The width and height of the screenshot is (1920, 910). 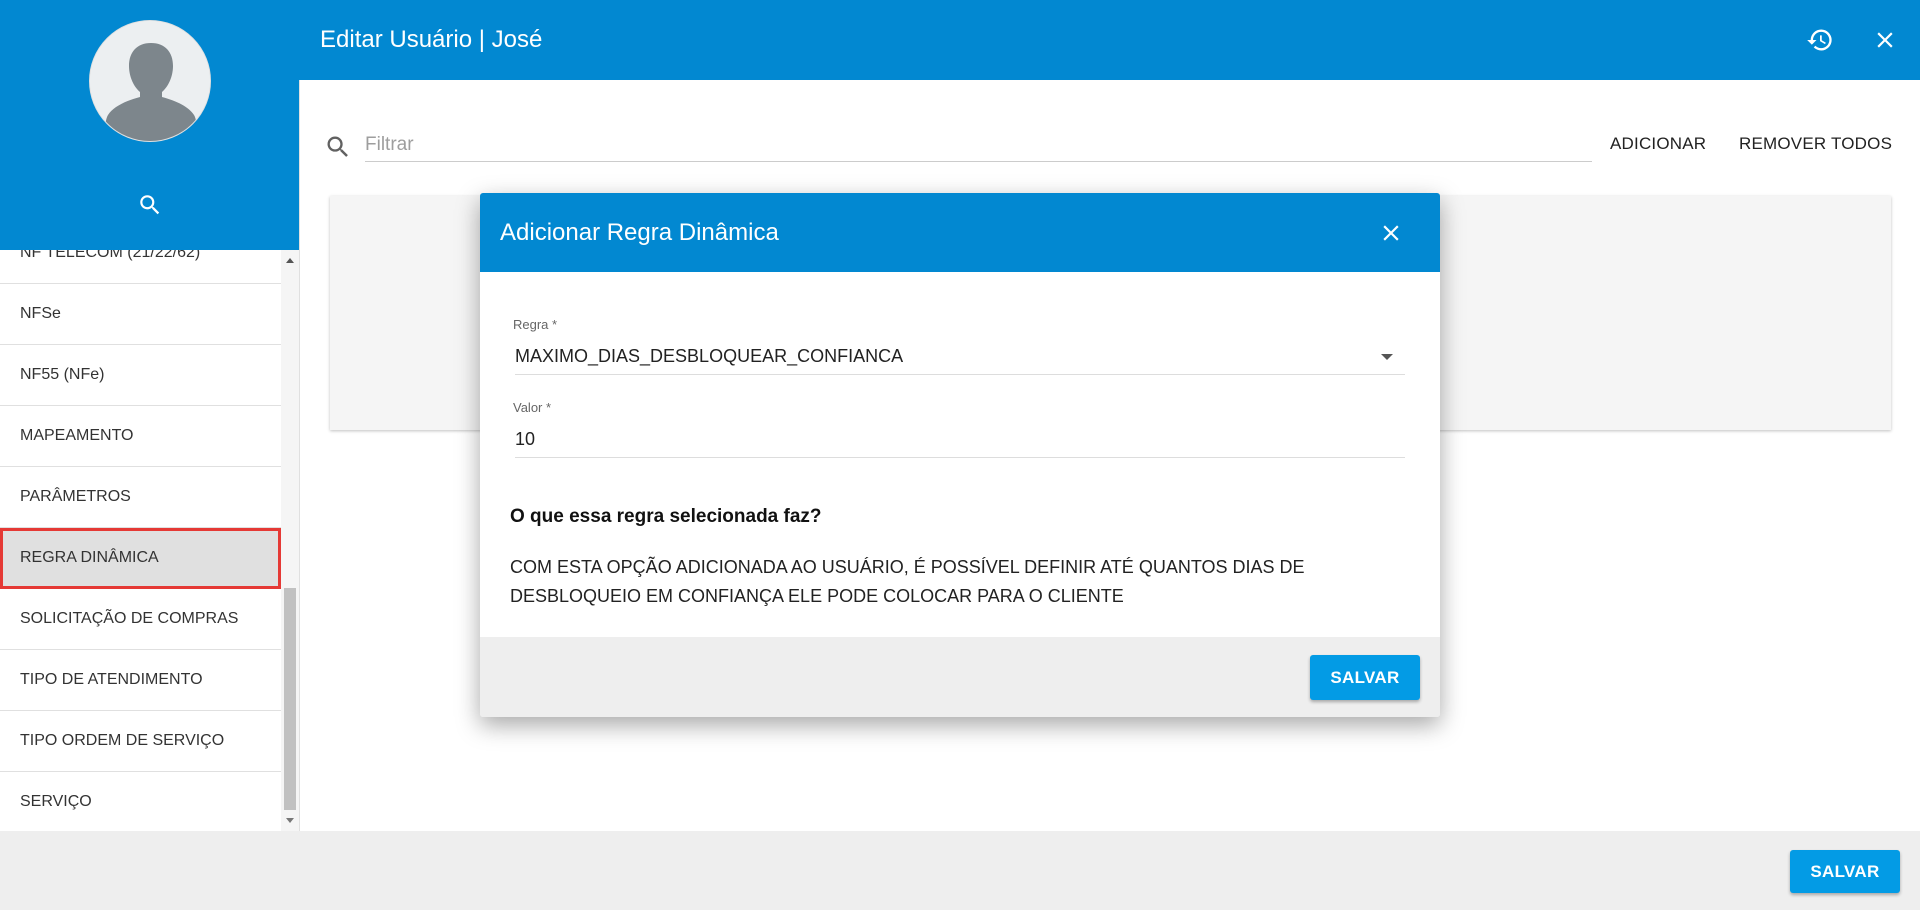 What do you see at coordinates (960, 870) in the screenshot?
I see `page-footer: SALVAR` at bounding box center [960, 870].